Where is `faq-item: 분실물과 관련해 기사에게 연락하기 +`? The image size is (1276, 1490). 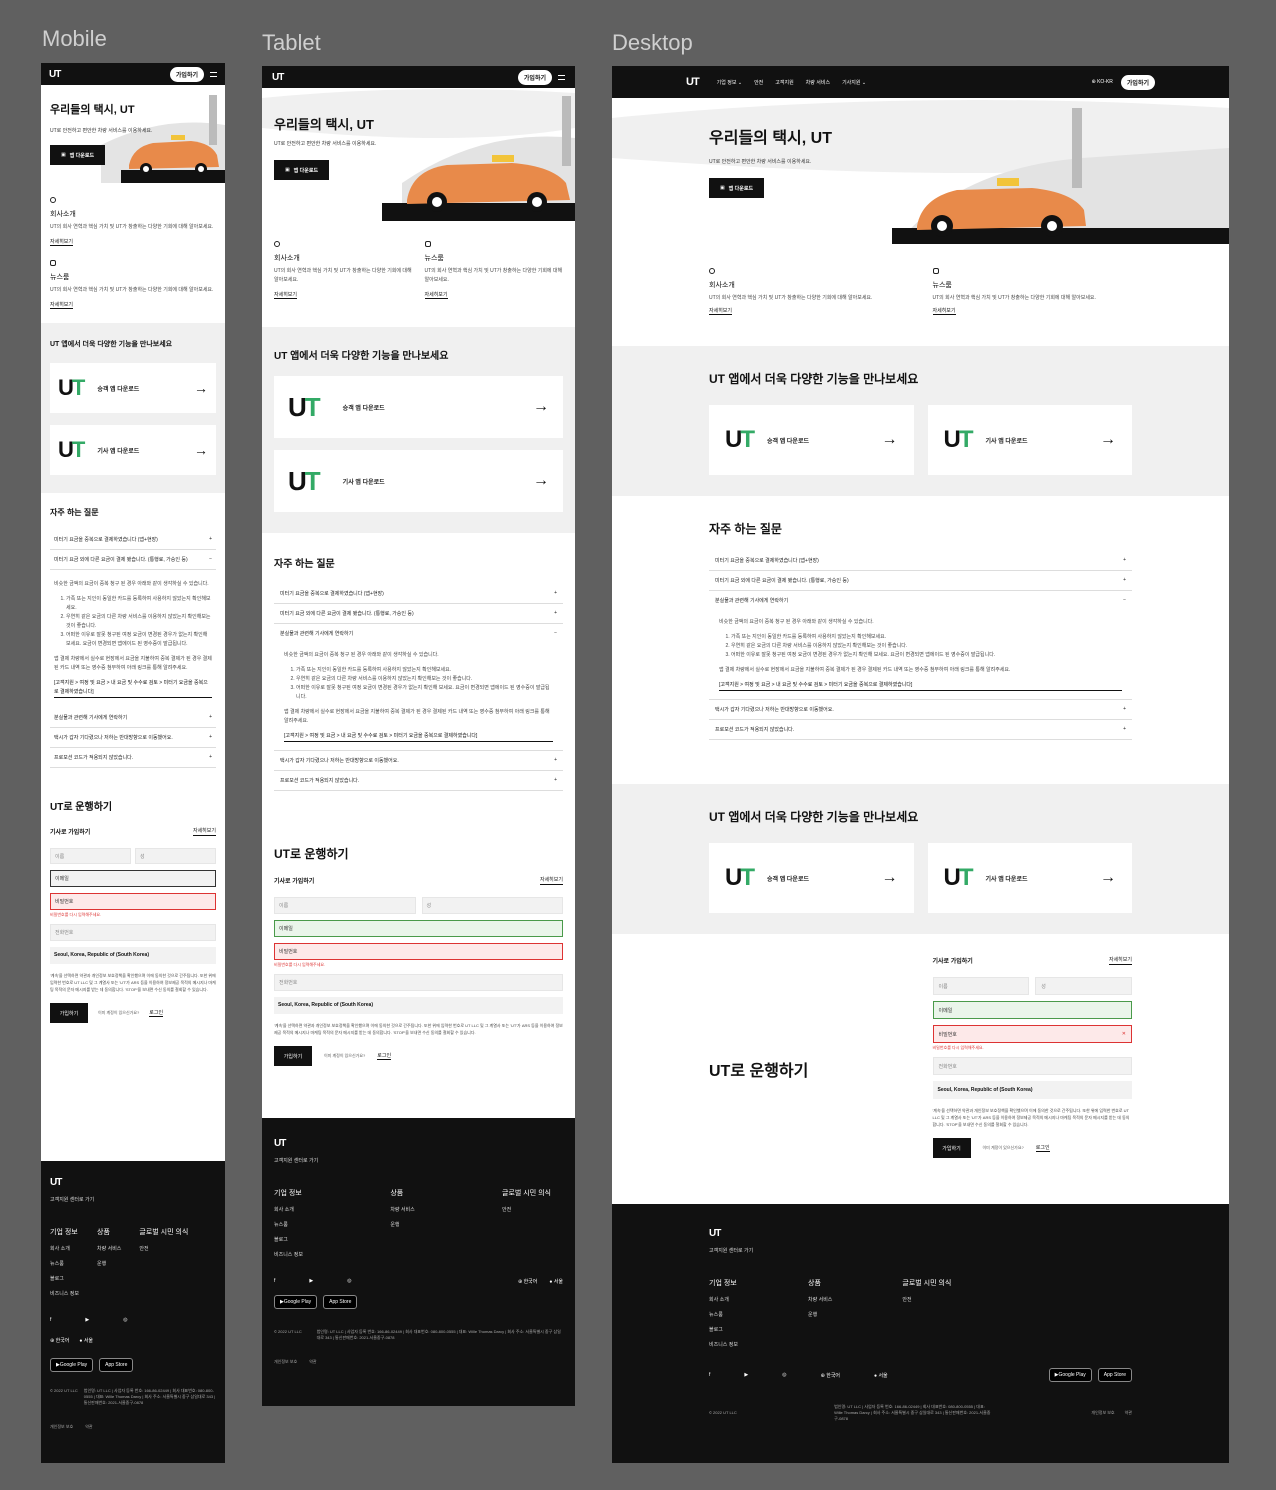
faq-item: 분실물과 관련해 기사에게 연락하기 + is located at coordinates (133, 718).